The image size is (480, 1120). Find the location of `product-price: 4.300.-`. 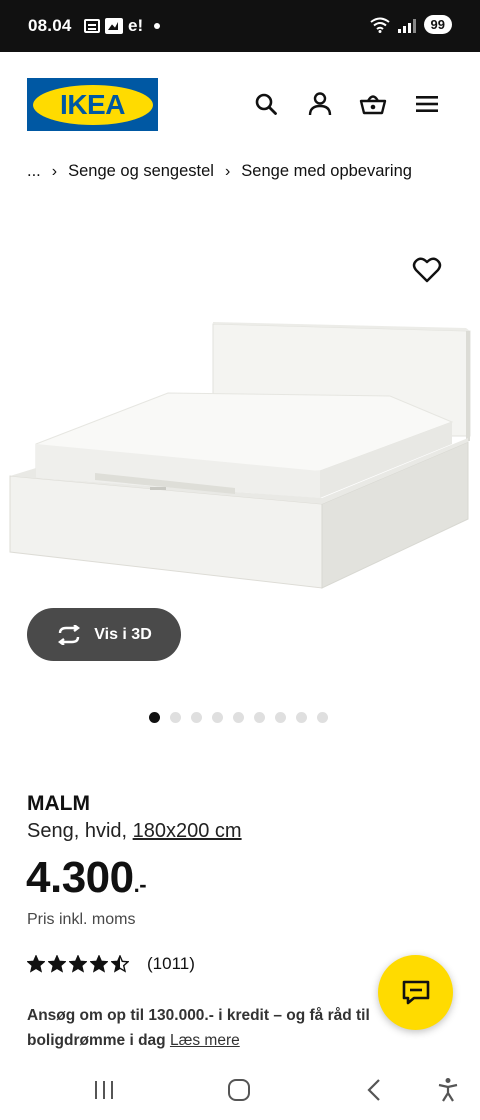

product-price: 4.300.- is located at coordinates (86, 881).